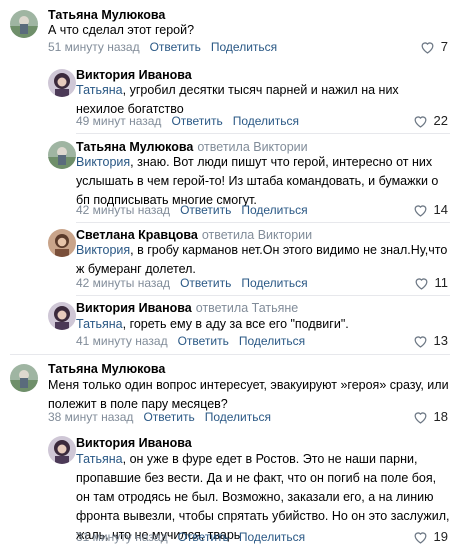  I want to click on like-button: 18, so click(430, 416).